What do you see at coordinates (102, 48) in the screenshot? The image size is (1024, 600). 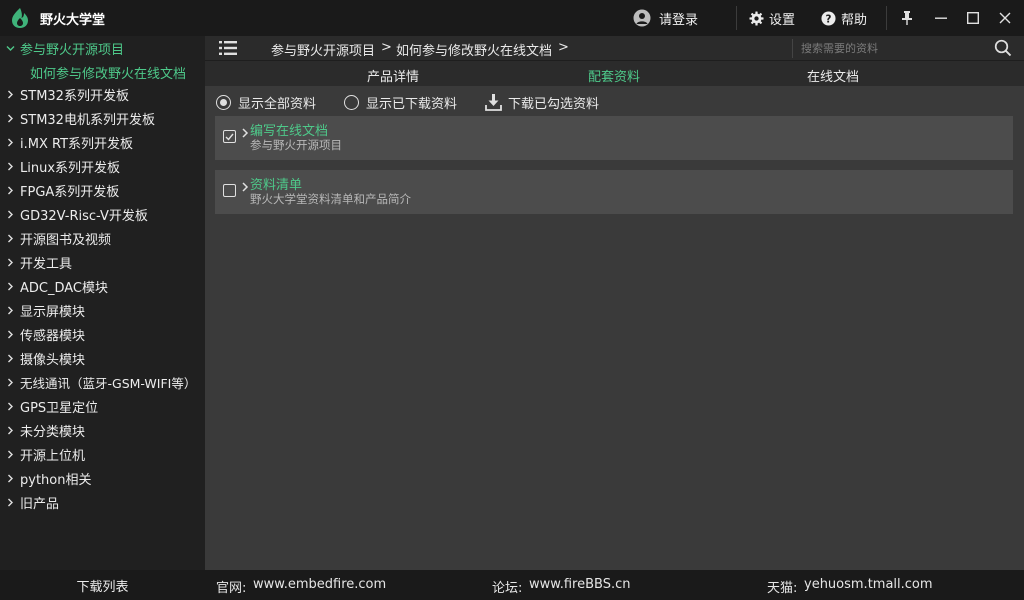 I see `sidebar-item-open-source: 参与野火开源项目` at bounding box center [102, 48].